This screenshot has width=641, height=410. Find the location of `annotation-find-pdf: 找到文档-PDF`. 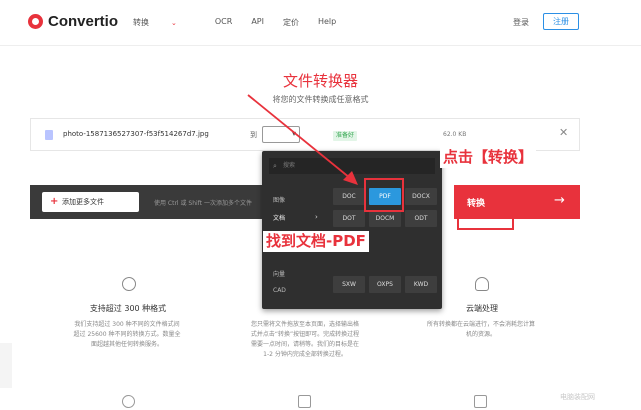

annotation-find-pdf: 找到文档-PDF is located at coordinates (316, 241).